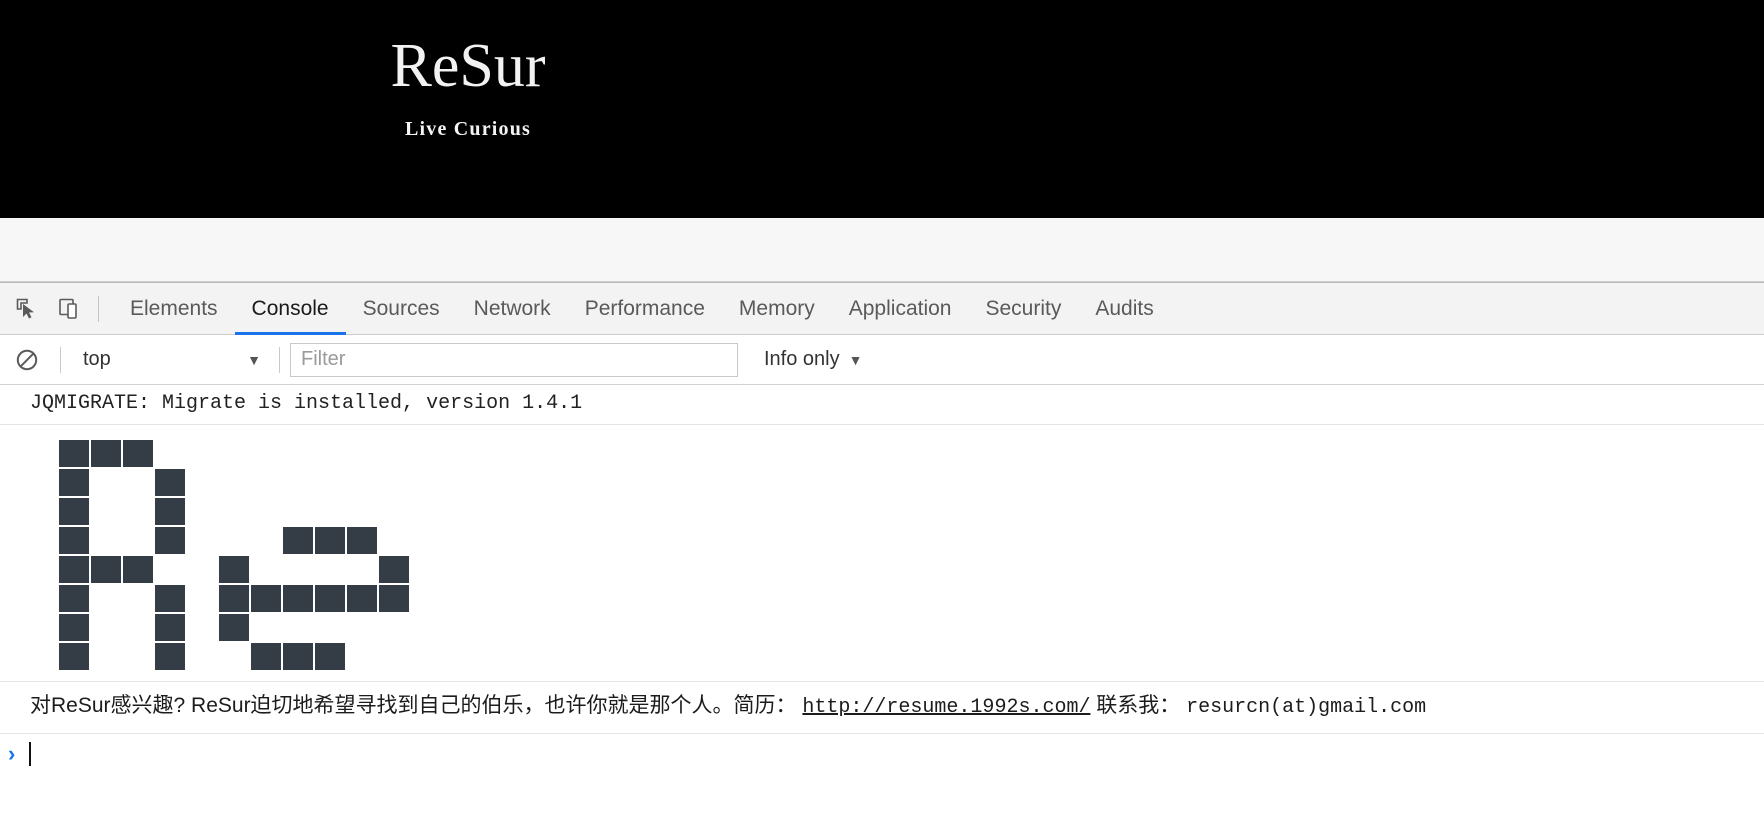 This screenshot has width=1764, height=818. What do you see at coordinates (514, 359) in the screenshot?
I see `console-filter-input` at bounding box center [514, 359].